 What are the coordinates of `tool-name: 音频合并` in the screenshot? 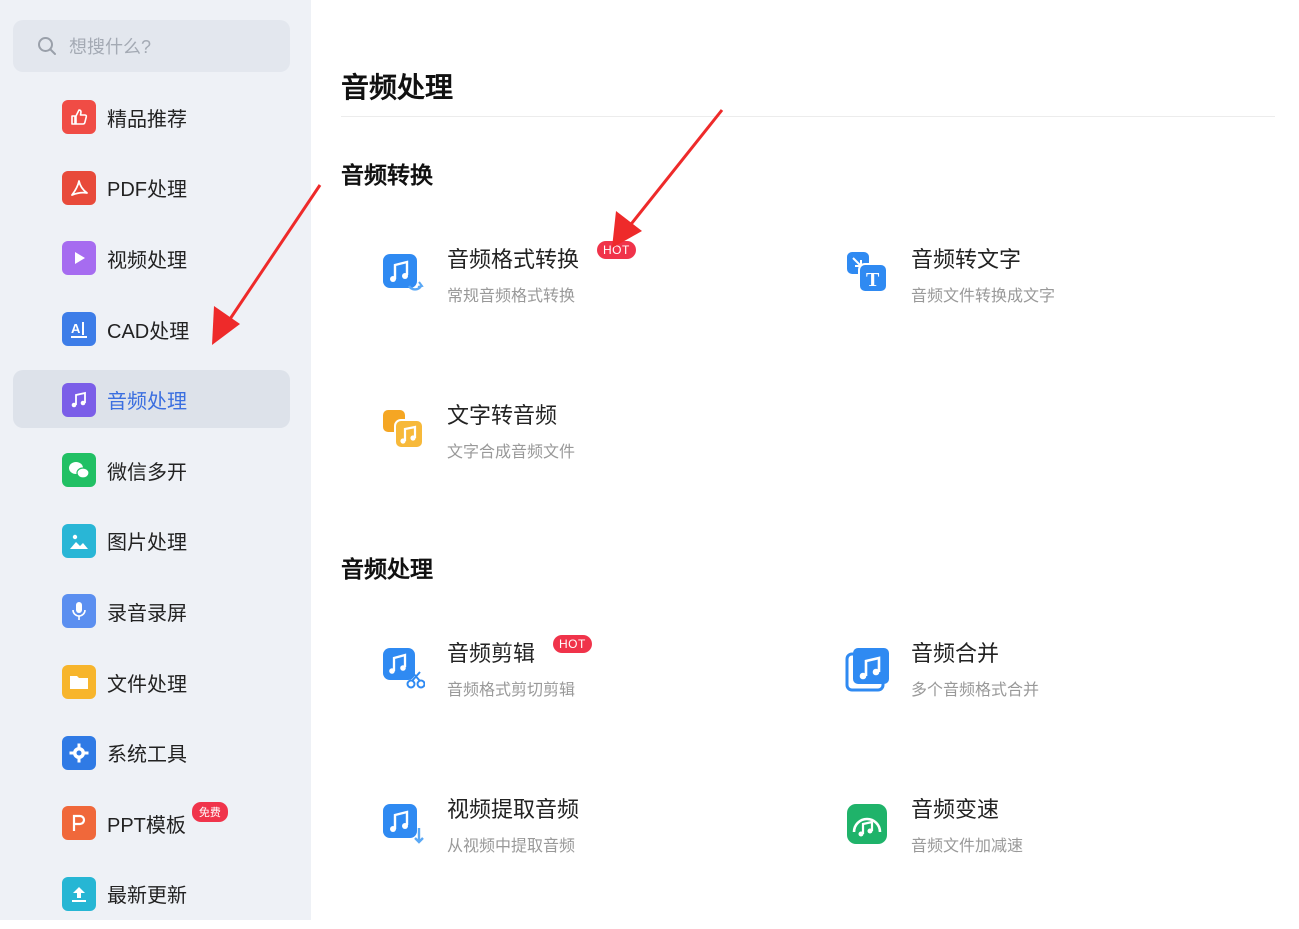 It's located at (955, 653).